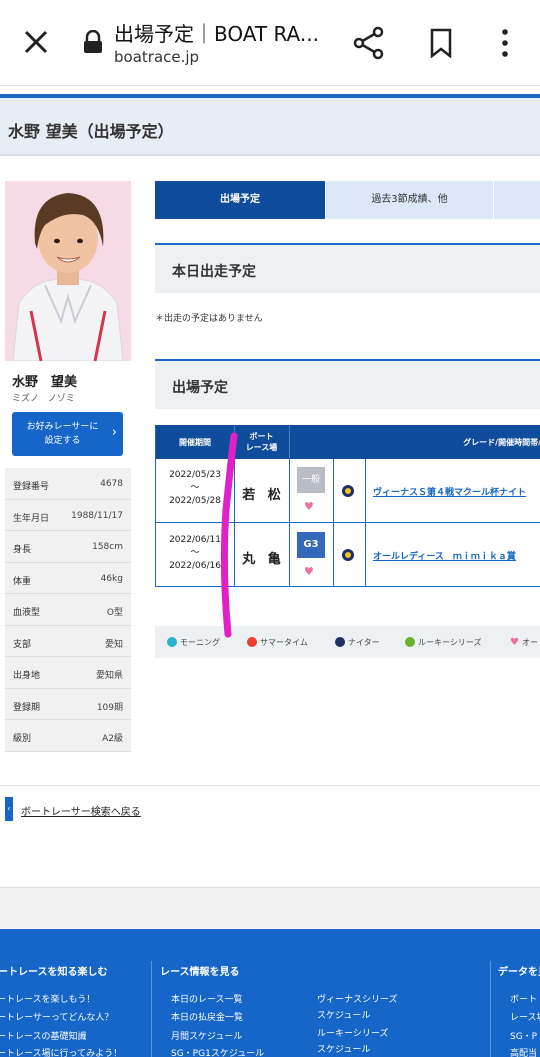 The height and width of the screenshot is (1057, 540). I want to click on venue-name: 若 松, so click(261, 495).